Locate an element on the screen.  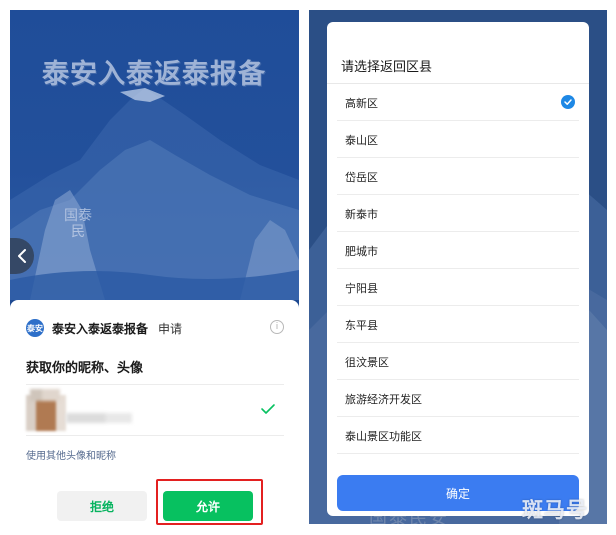
district-label: 泰山景区功能区 is located at coordinates (383, 436).